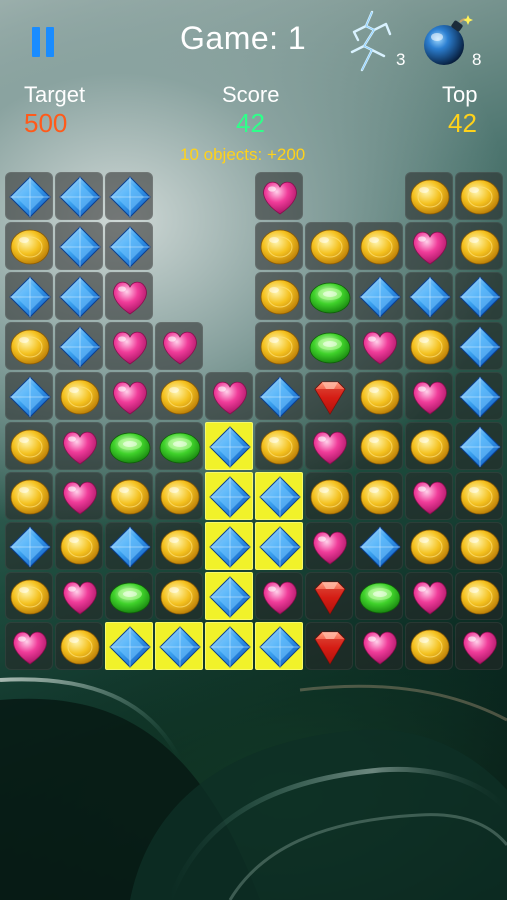 This screenshot has height=900, width=507. What do you see at coordinates (370, 41) in the screenshot?
I see `lightning-powerup-icon` at bounding box center [370, 41].